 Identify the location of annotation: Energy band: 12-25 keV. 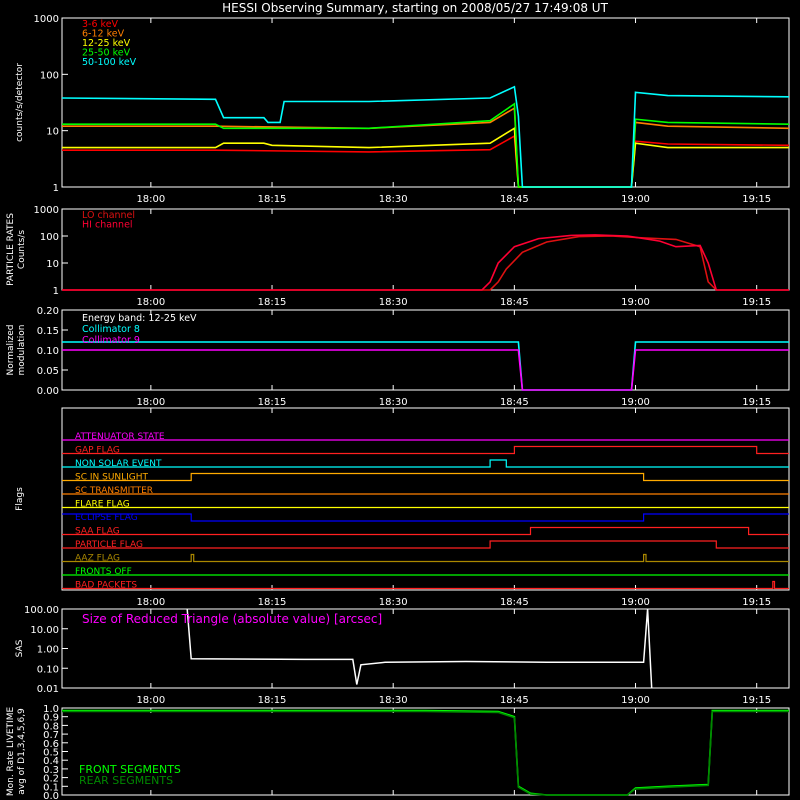
(139, 318).